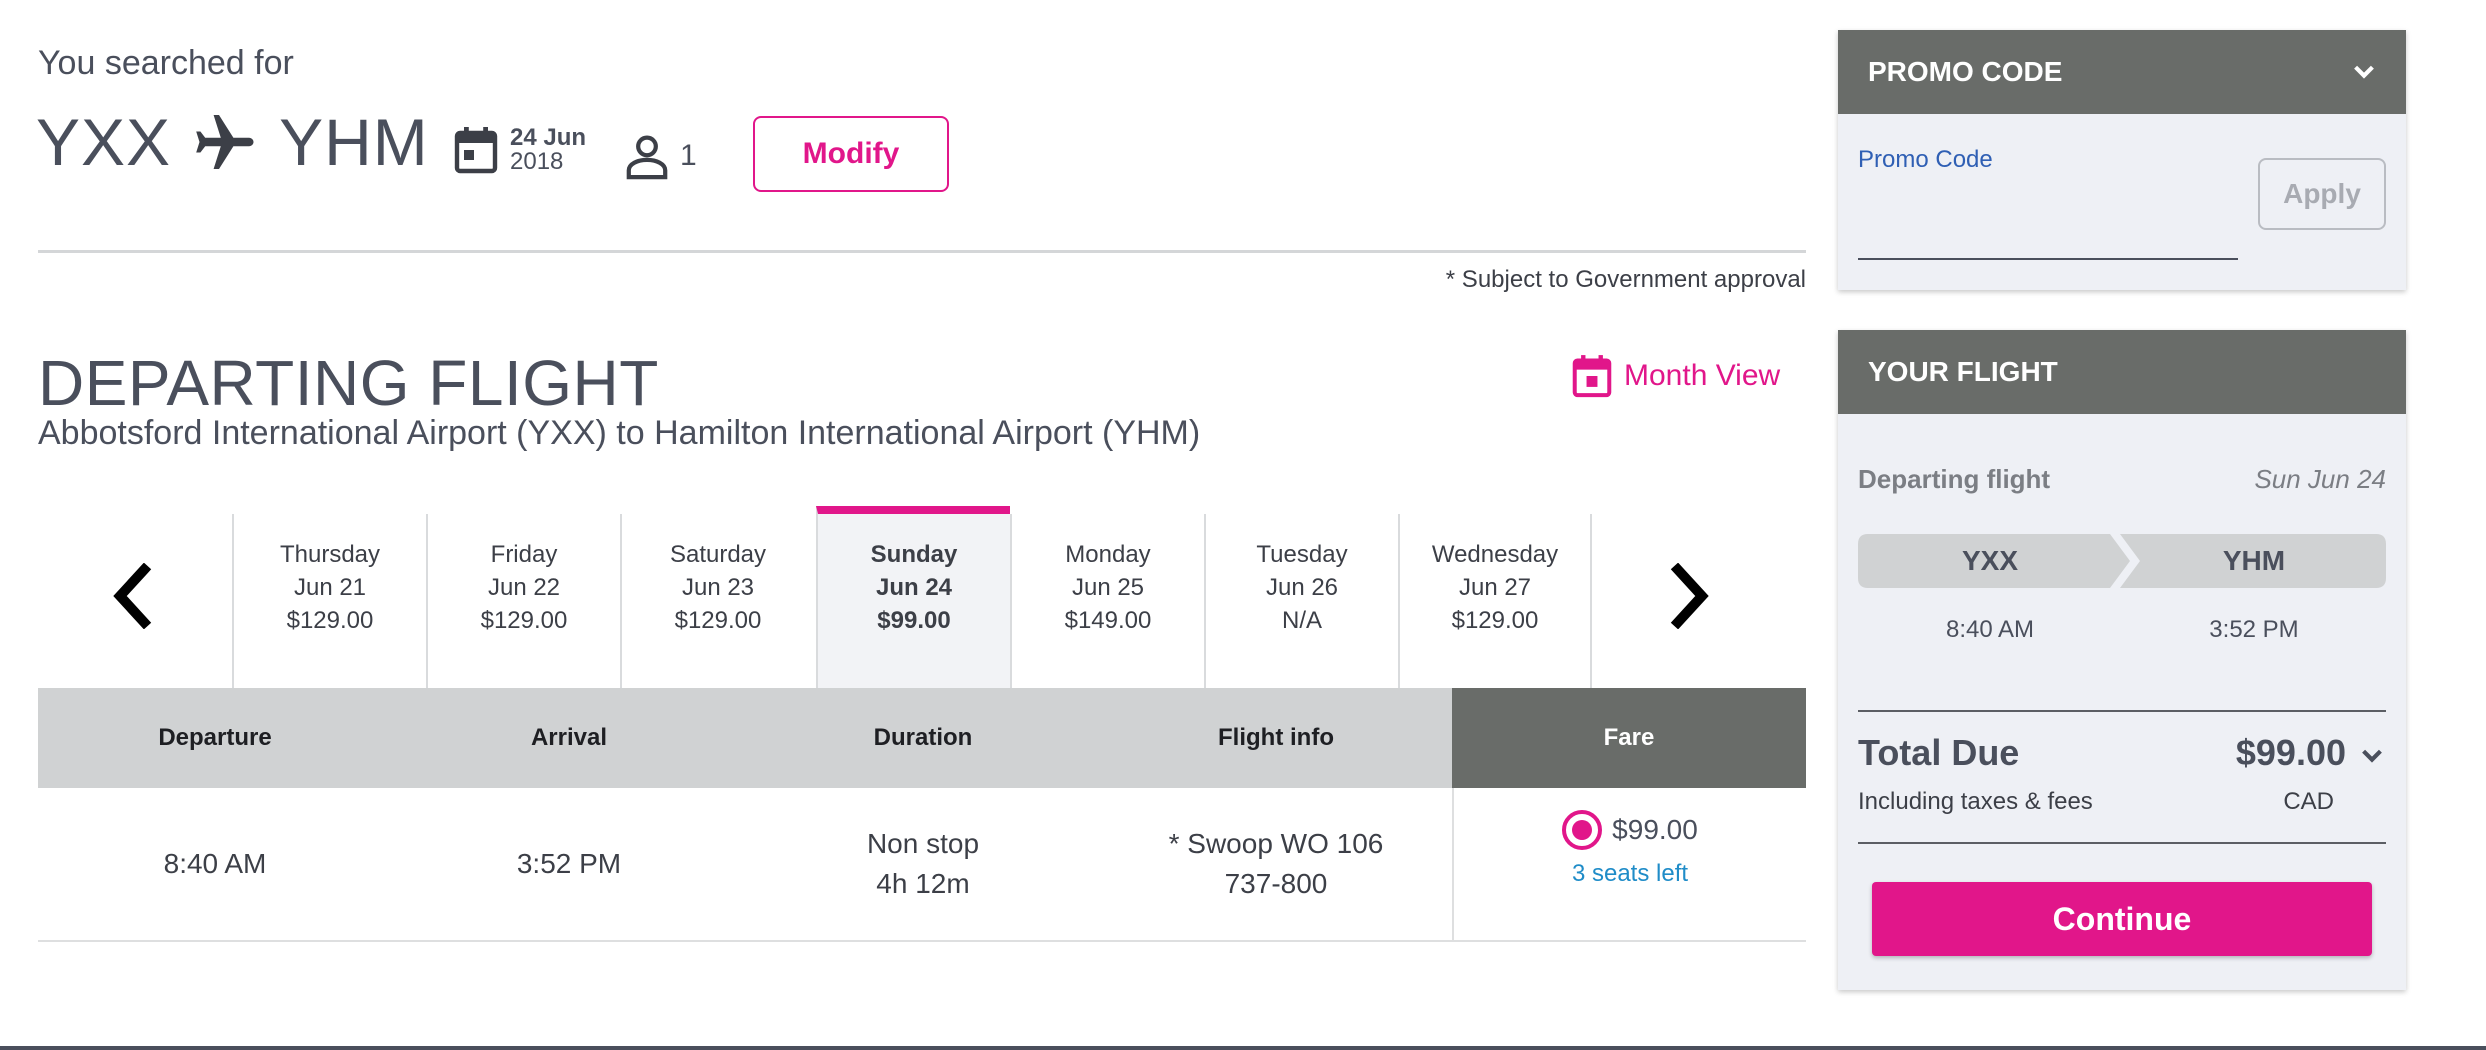 Image resolution: width=2486 pixels, height=1050 pixels. What do you see at coordinates (2254, 560) in the screenshot?
I see `summary-destination-code: YHM` at bounding box center [2254, 560].